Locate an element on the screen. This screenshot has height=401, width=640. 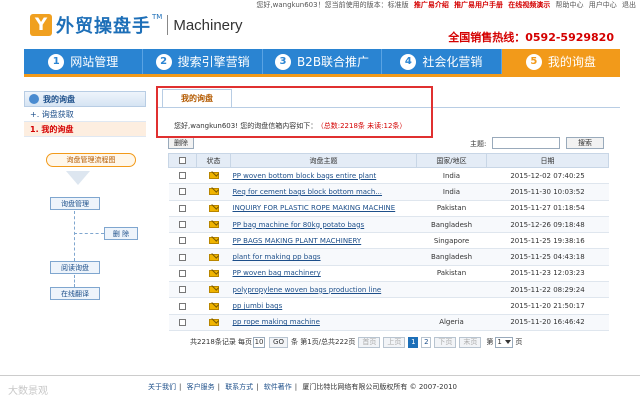
last-page-button: 末页 is located at coordinates (470, 342).